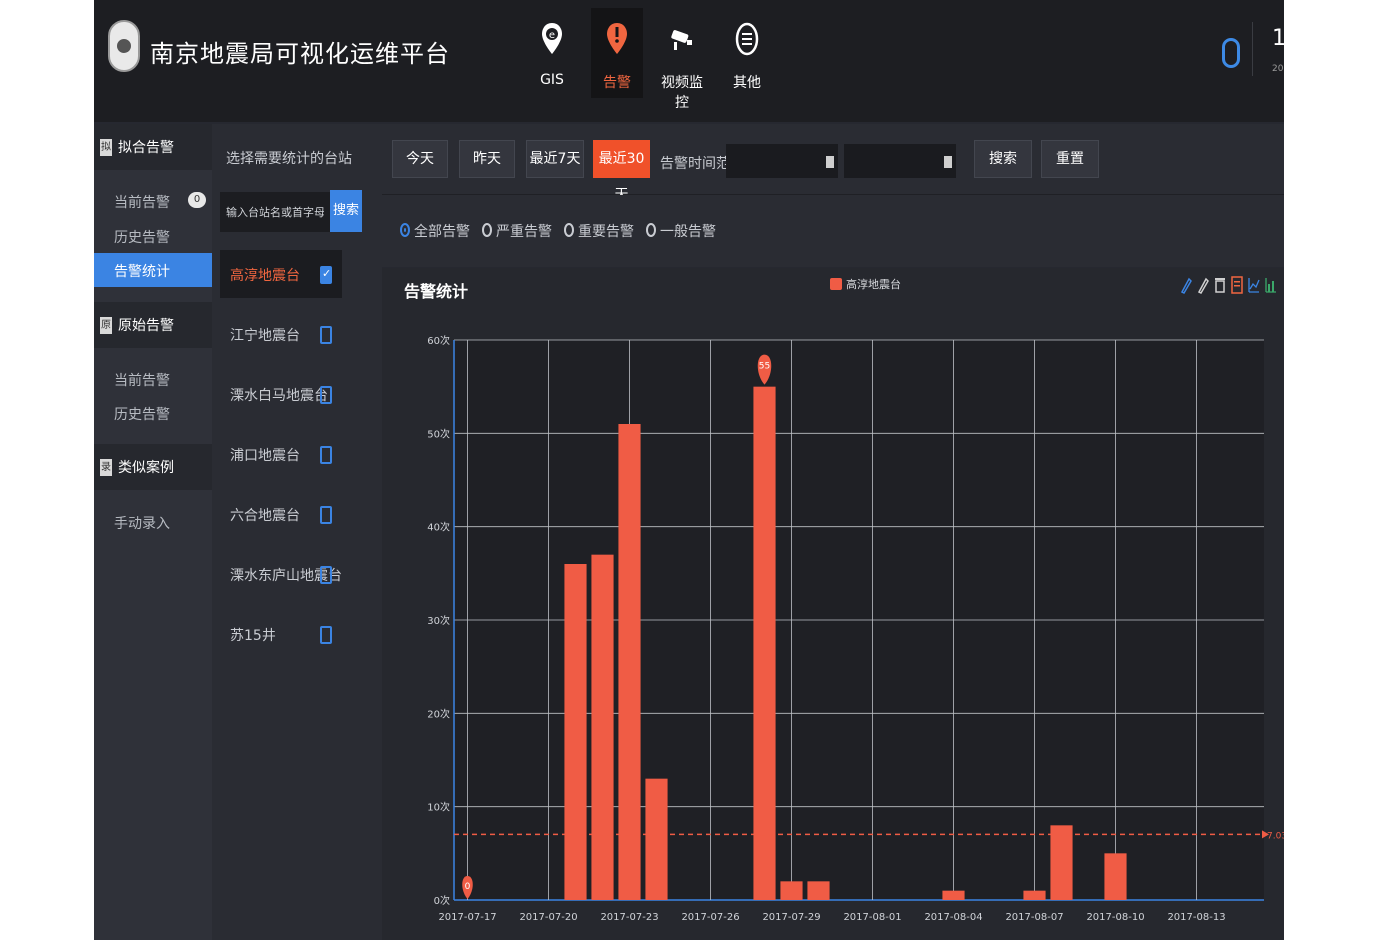 The height and width of the screenshot is (940, 1378). Describe the element at coordinates (872, 917) in the screenshot. I see `x-tick-label: 2017-08-01` at that location.